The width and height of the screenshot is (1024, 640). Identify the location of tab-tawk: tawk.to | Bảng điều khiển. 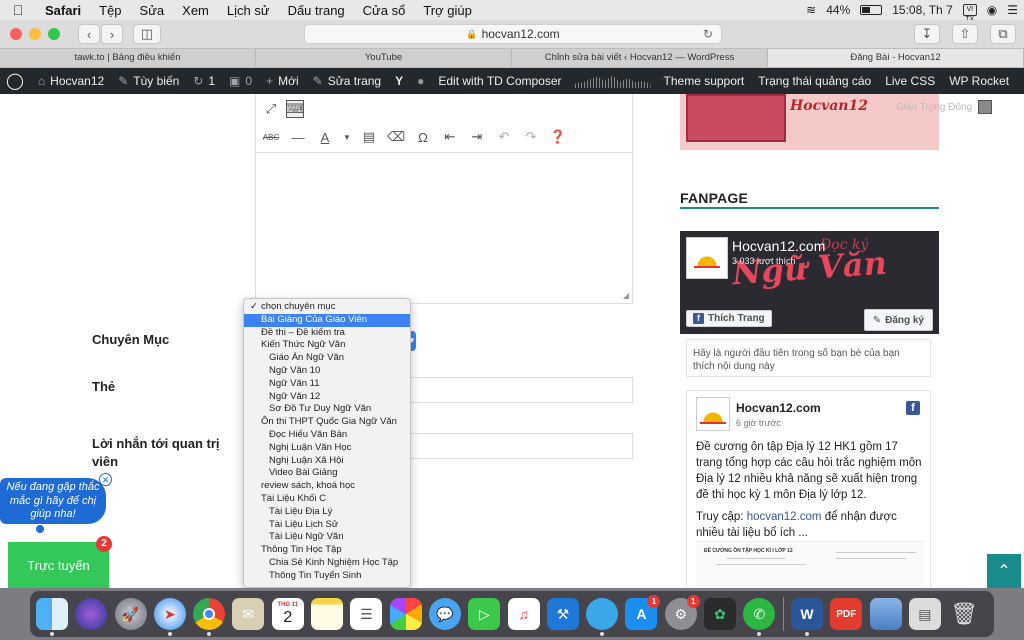
(128, 58).